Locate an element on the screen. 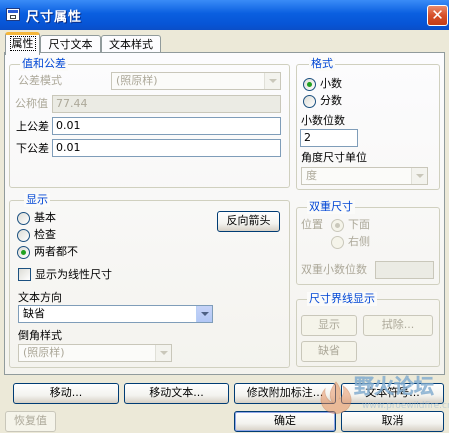 This screenshot has width=449, height=433. lower-tolerance-label: 下公差 is located at coordinates (32, 148).